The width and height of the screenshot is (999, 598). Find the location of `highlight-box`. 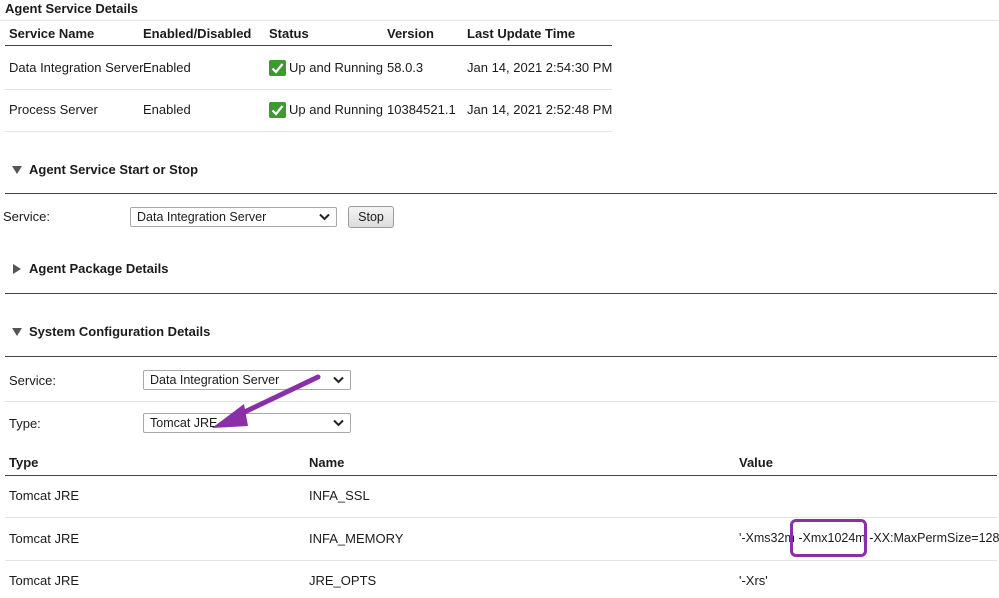

highlight-box is located at coordinates (828, 538).